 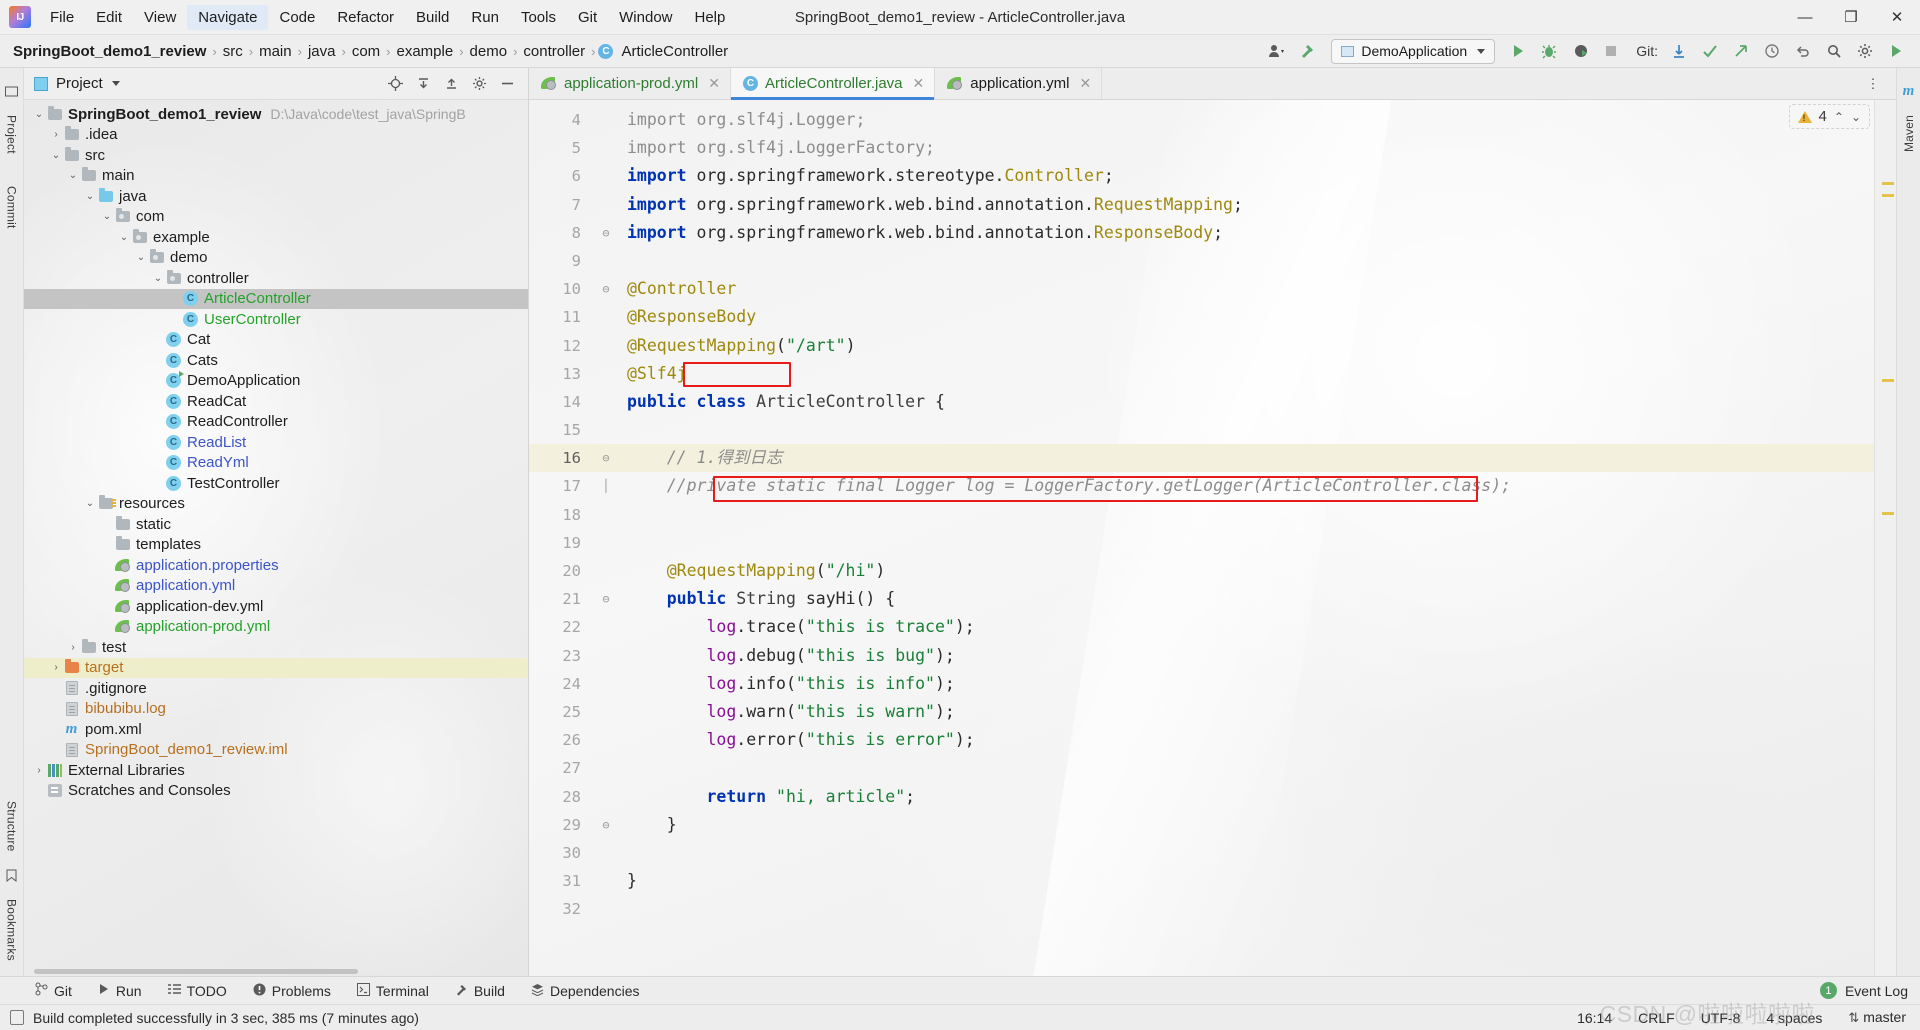 I want to click on next-problem-icon: ⌄, so click(x=1856, y=117).